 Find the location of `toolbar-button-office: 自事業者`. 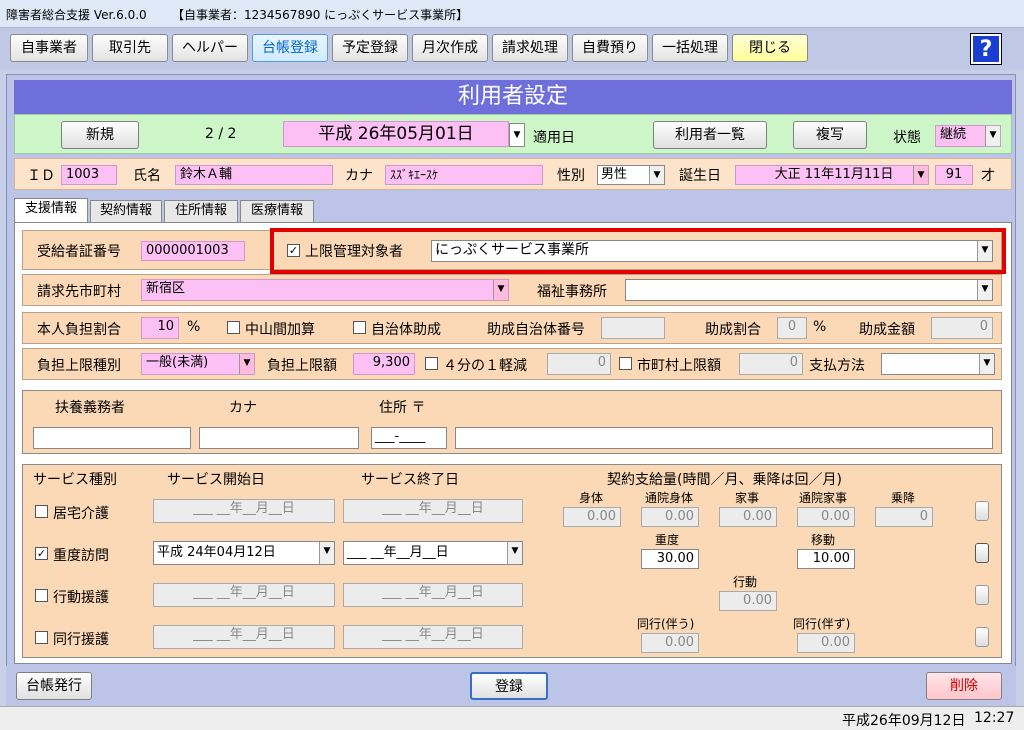

toolbar-button-office: 自事業者 is located at coordinates (49, 48).